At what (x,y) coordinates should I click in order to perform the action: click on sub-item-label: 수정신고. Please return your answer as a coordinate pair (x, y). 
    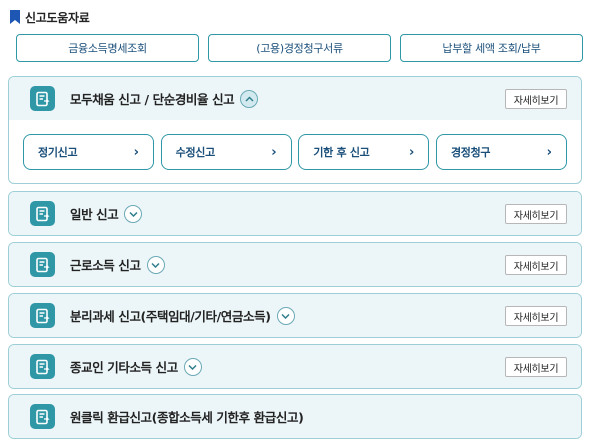
    Looking at the image, I should click on (195, 152).